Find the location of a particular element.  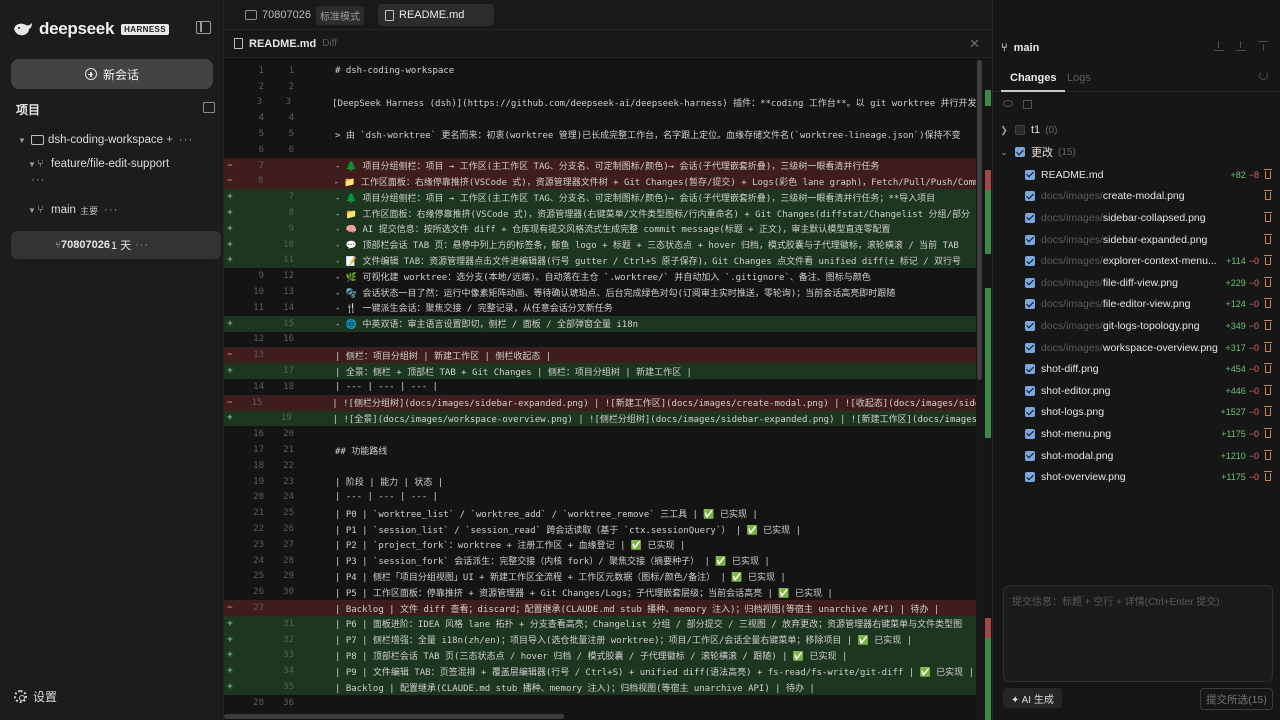

eye-icon is located at coordinates (1008, 103).